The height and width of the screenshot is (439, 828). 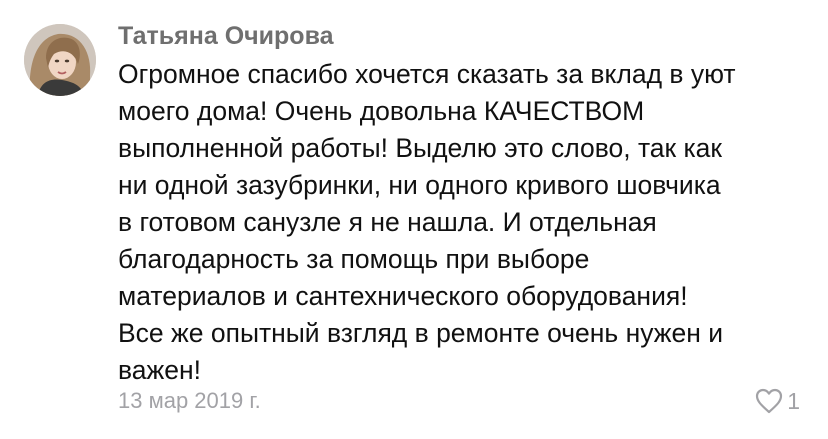 What do you see at coordinates (159, 370) in the screenshot?
I see `comment-line: важен!` at bounding box center [159, 370].